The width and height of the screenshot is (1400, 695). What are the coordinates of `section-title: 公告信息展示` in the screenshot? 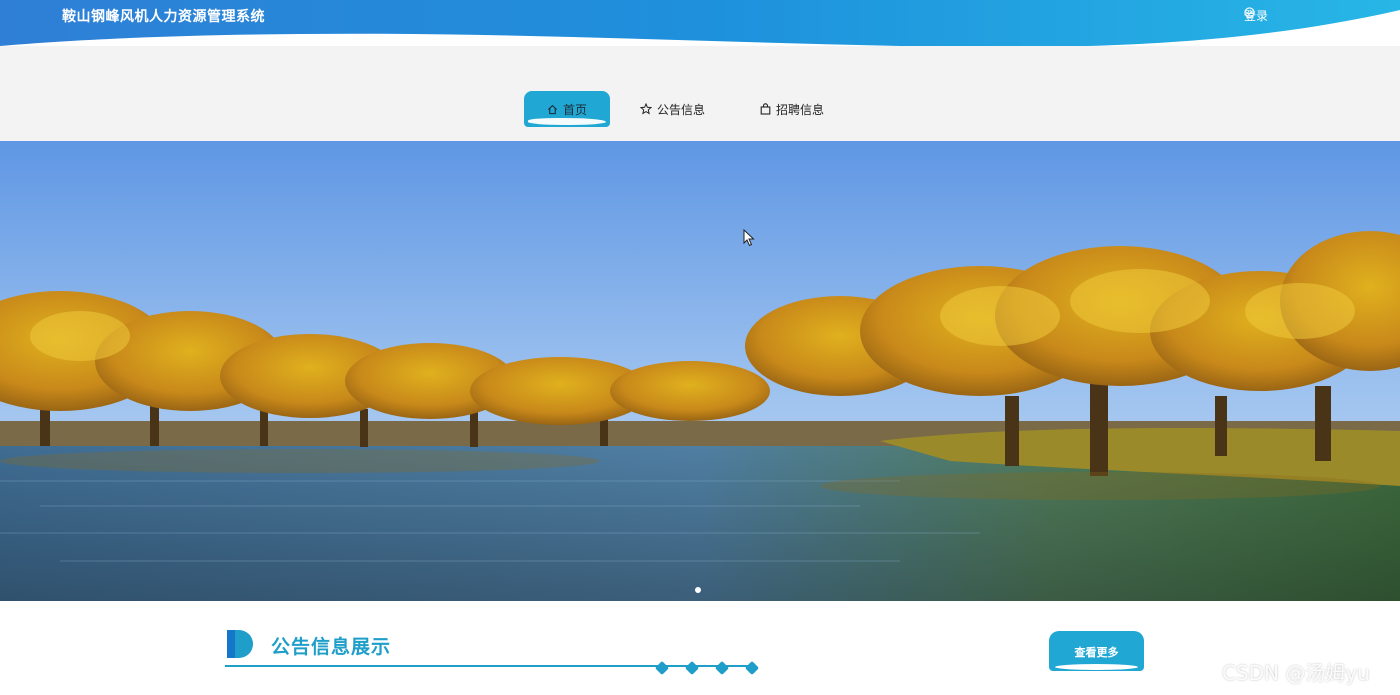 It's located at (331, 647).